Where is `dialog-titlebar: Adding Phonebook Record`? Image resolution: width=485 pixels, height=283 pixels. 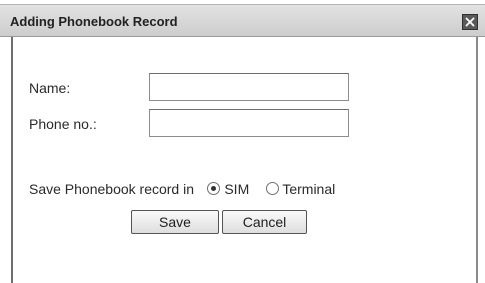 dialog-titlebar: Adding Phonebook Record is located at coordinates (242, 20).